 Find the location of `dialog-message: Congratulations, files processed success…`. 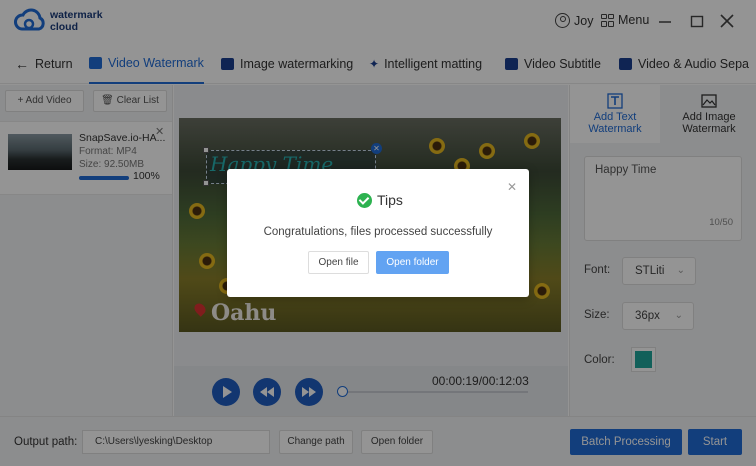

dialog-message: Congratulations, files processed success… is located at coordinates (378, 232).